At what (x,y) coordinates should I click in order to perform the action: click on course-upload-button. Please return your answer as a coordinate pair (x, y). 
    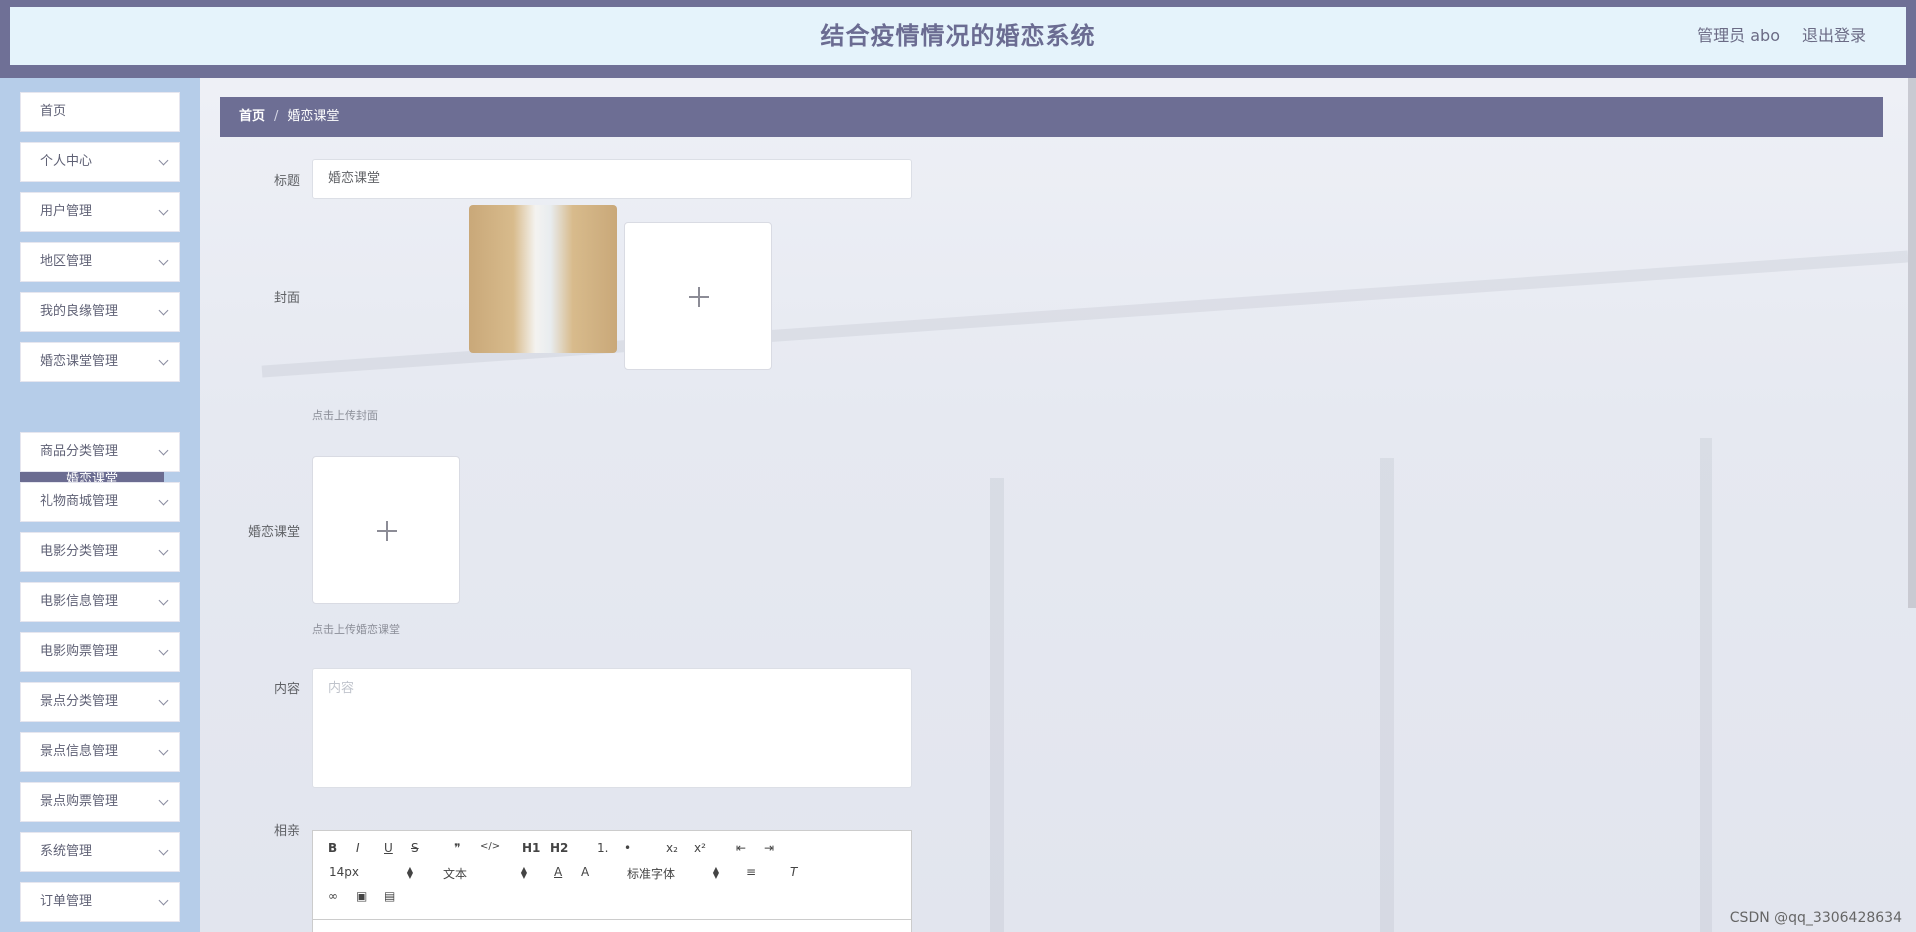
    Looking at the image, I should click on (386, 530).